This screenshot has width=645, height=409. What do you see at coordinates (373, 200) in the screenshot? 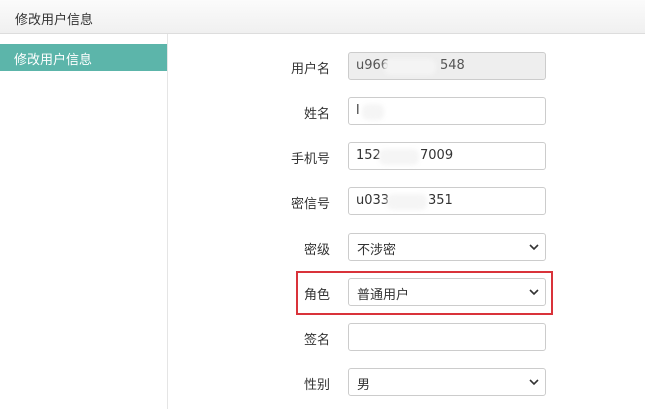
I see `secret-no-value-start: u033` at bounding box center [373, 200].